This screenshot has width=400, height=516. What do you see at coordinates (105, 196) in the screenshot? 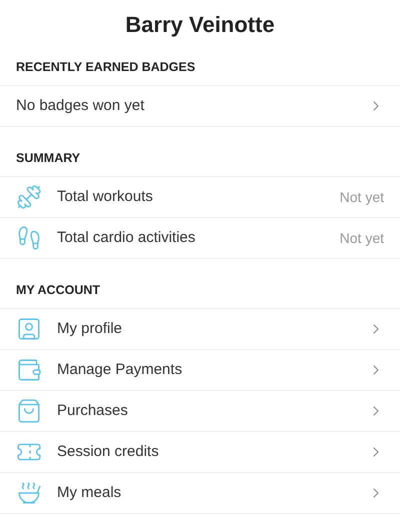
I see `row-label: Total workouts` at bounding box center [105, 196].